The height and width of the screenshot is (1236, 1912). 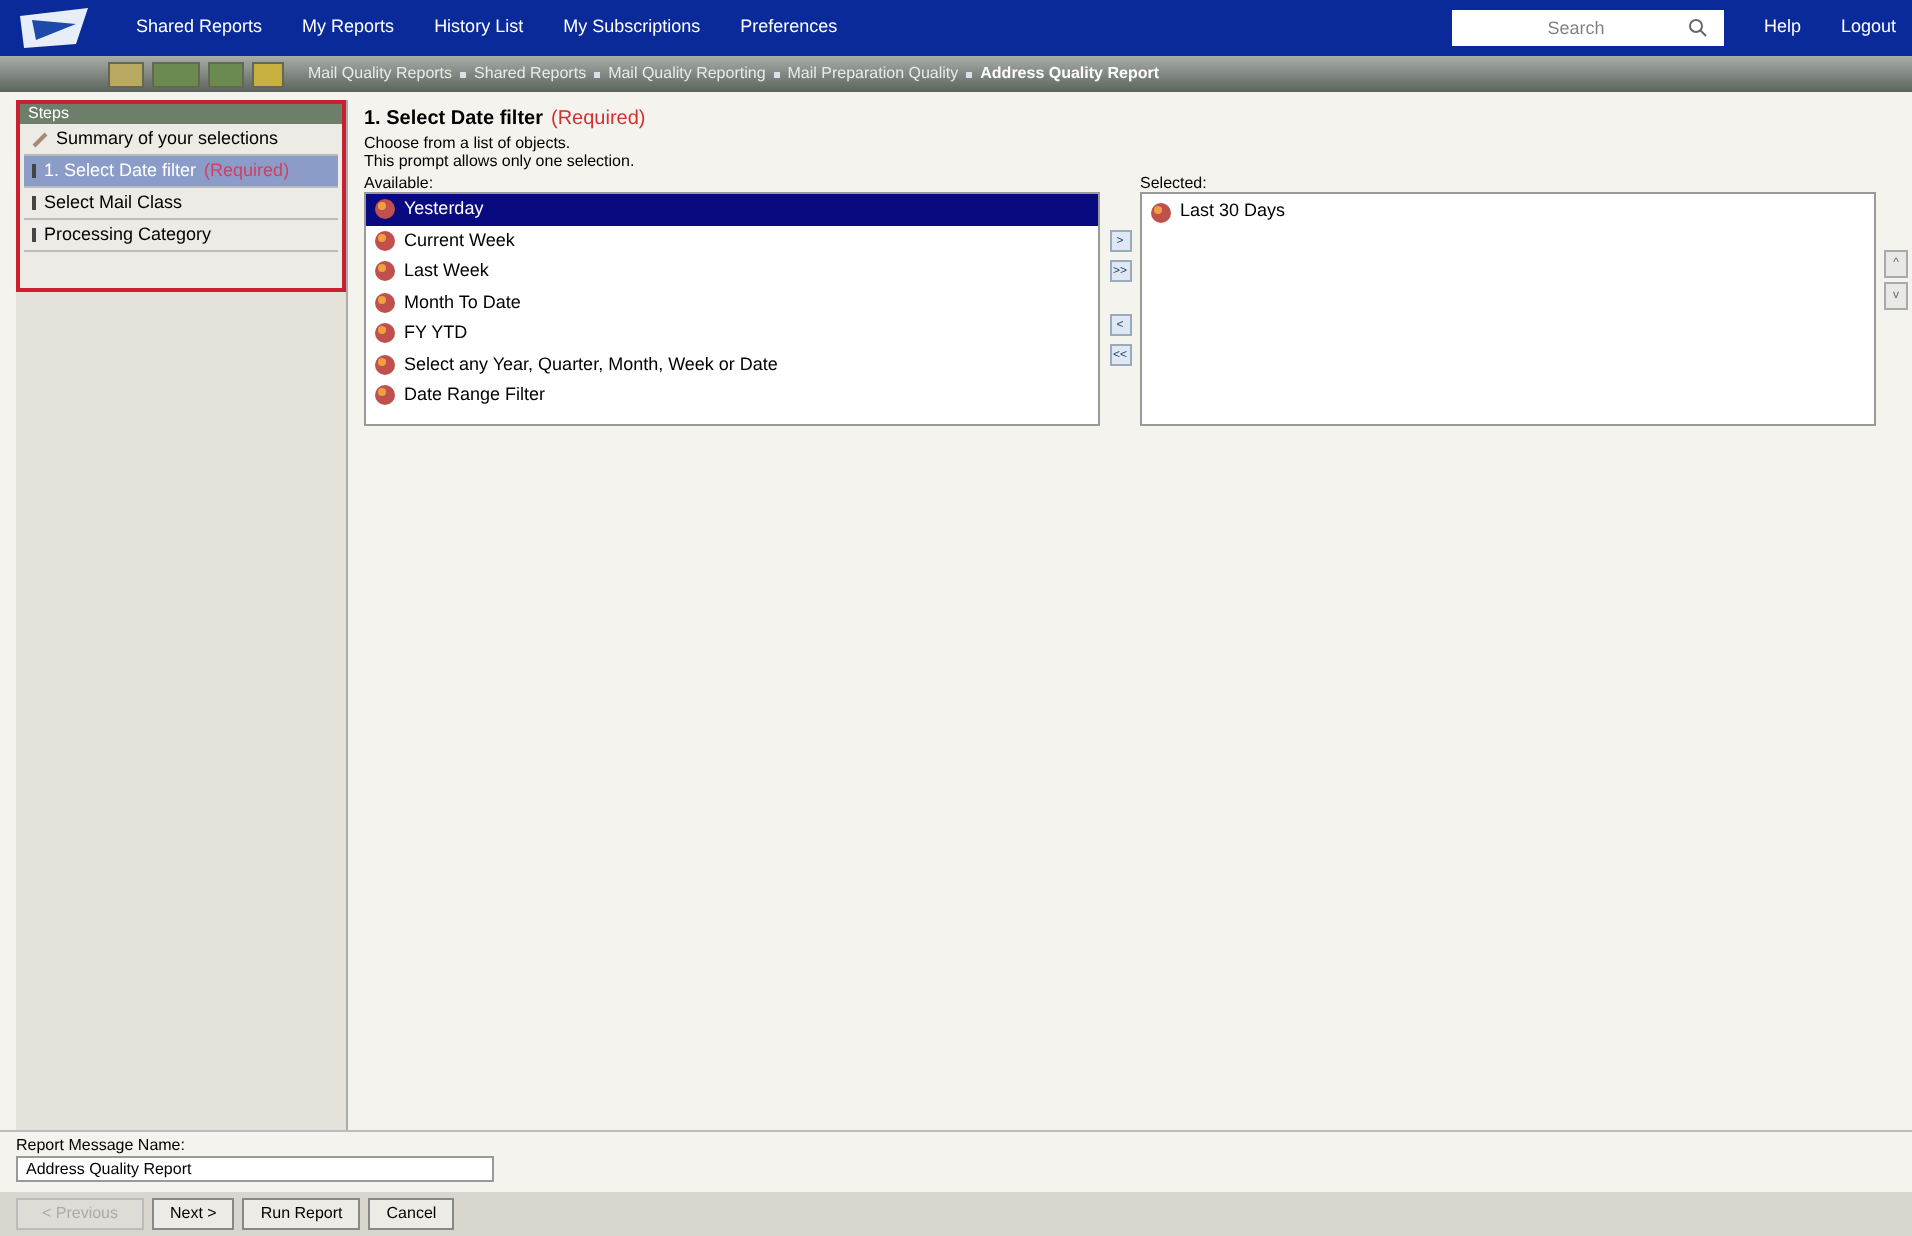 What do you see at coordinates (632, 28) in the screenshot?
I see `nav-link: My Subscriptions` at bounding box center [632, 28].